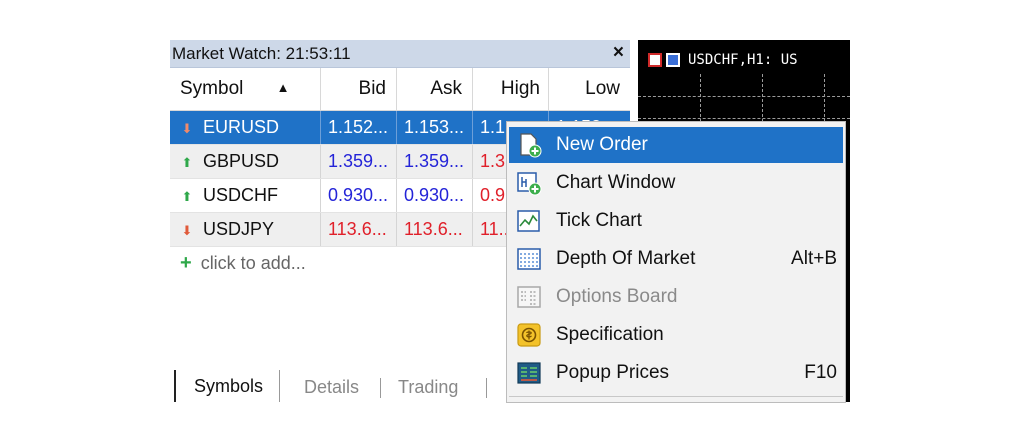 The width and height of the screenshot is (1024, 439). What do you see at coordinates (676, 221) in the screenshot?
I see `menu-item-tick-chart: Tick Chart` at bounding box center [676, 221].